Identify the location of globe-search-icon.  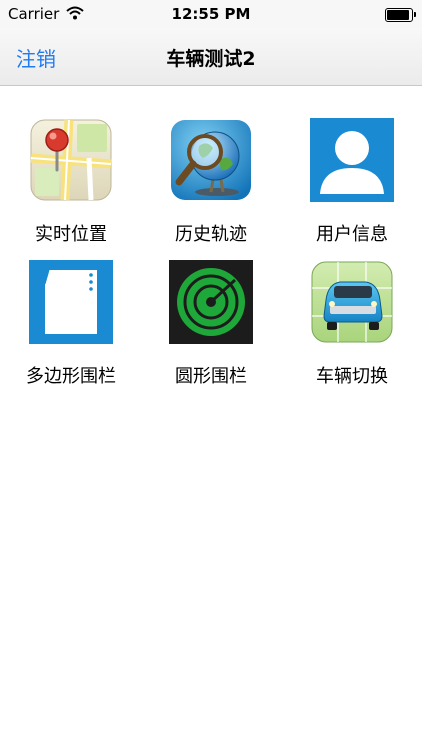
(211, 160).